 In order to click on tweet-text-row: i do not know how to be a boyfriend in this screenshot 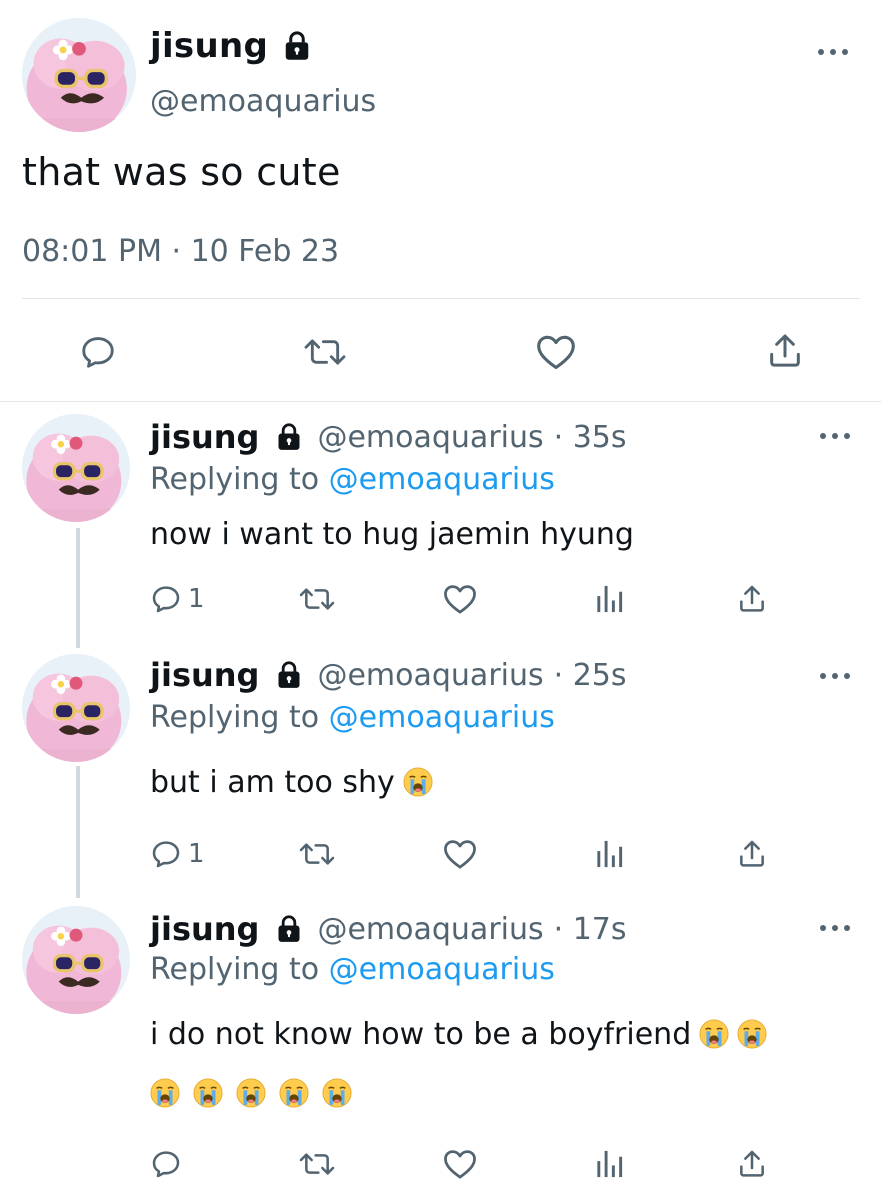, I will do `click(500, 1035)`.